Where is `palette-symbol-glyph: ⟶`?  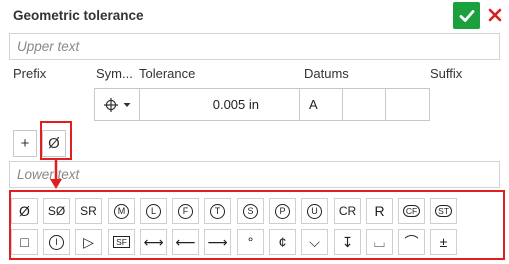
palette-symbol-glyph: ⟶ is located at coordinates (217, 241).